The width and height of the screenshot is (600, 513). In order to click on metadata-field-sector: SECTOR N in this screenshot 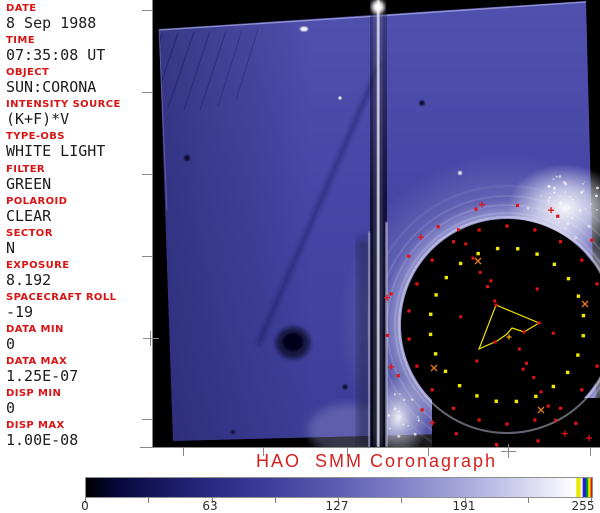, I will do `click(78, 242)`.